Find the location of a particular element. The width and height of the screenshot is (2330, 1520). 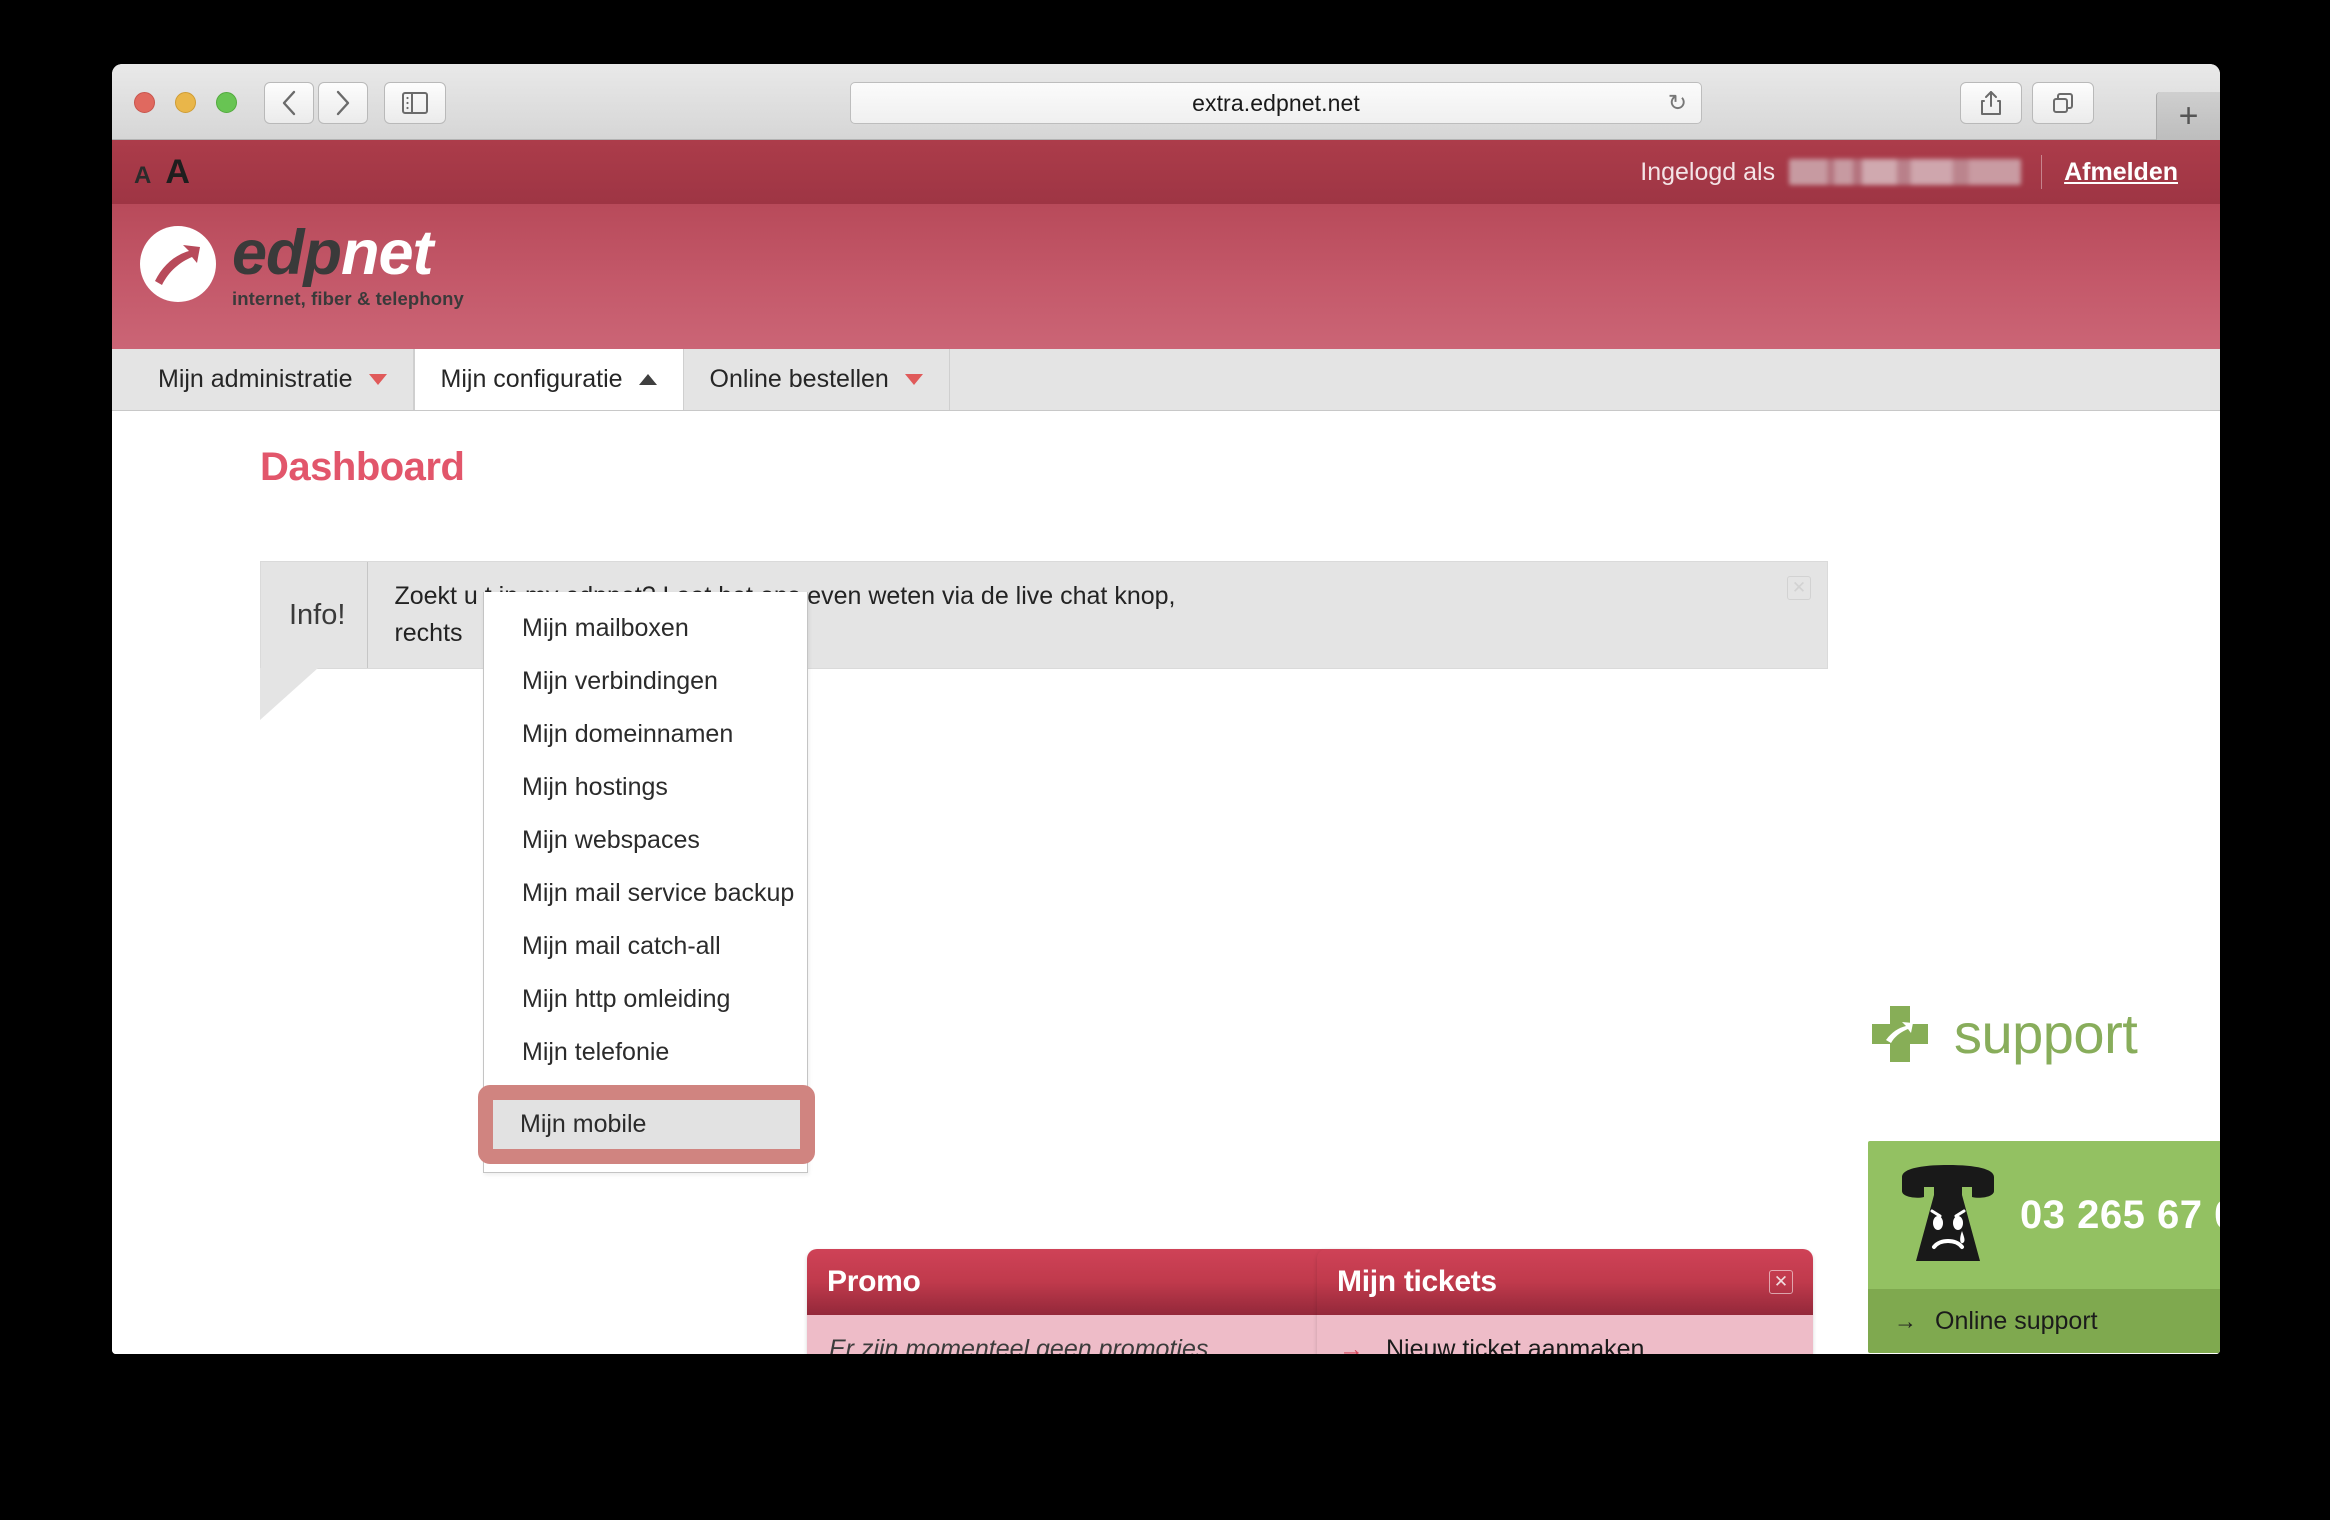

support-phone-top: 03 265 67 00 is located at coordinates (2044, 1215).